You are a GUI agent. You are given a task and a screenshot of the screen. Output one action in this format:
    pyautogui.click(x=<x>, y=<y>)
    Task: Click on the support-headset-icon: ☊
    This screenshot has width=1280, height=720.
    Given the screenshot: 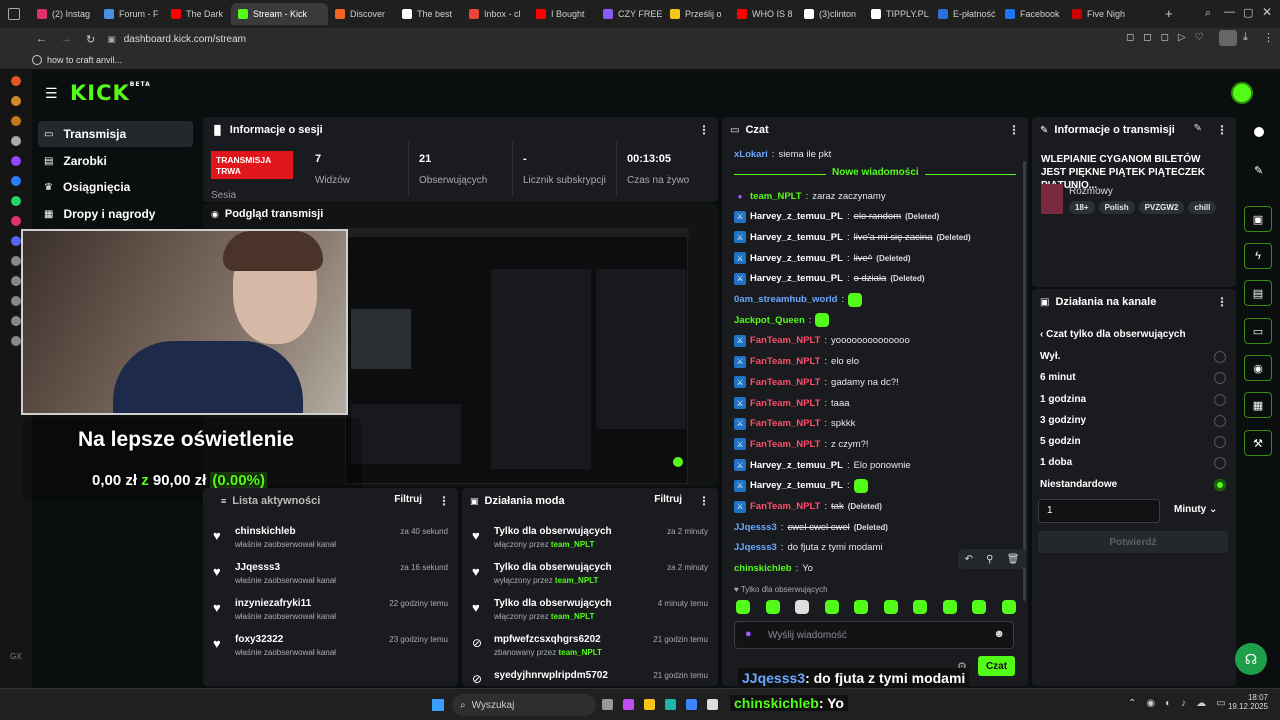 What is the action you would take?
    pyautogui.click(x=1251, y=659)
    